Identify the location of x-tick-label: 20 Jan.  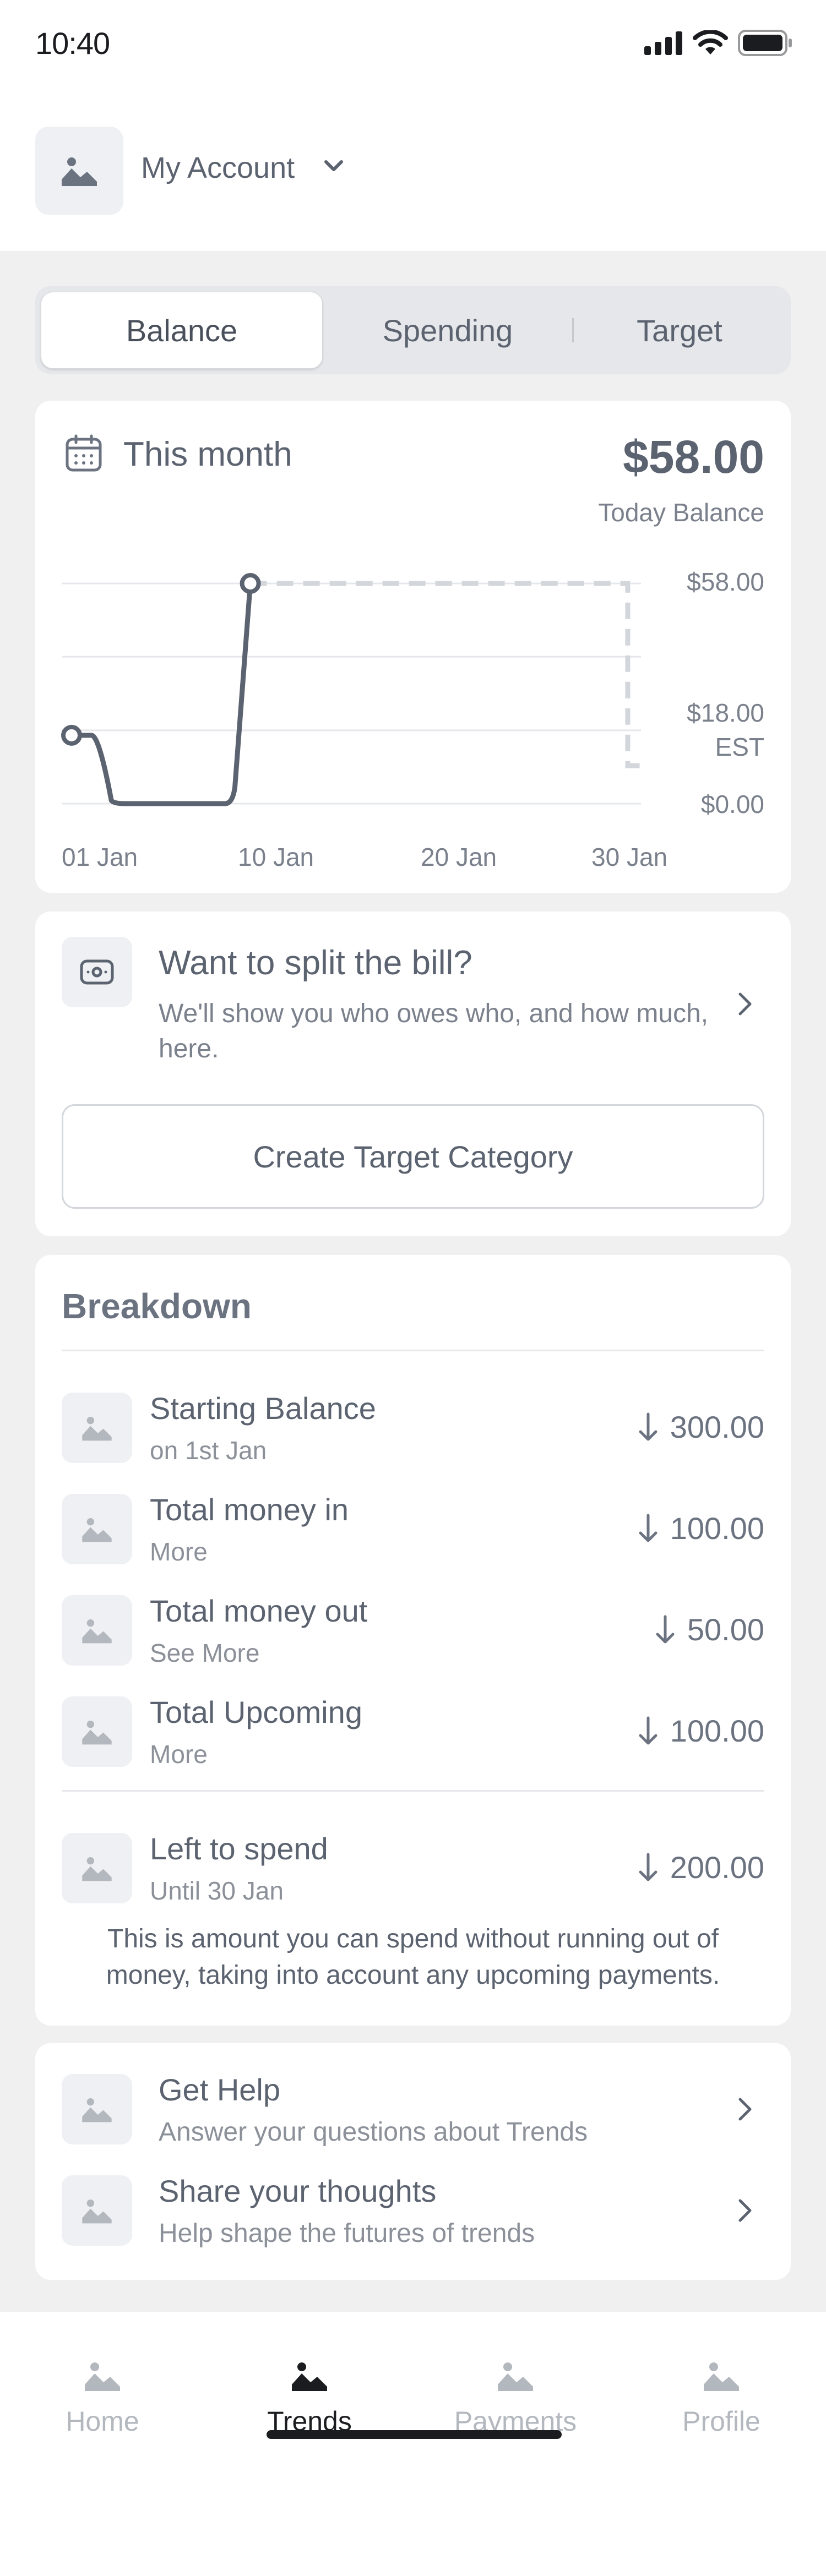
(459, 857).